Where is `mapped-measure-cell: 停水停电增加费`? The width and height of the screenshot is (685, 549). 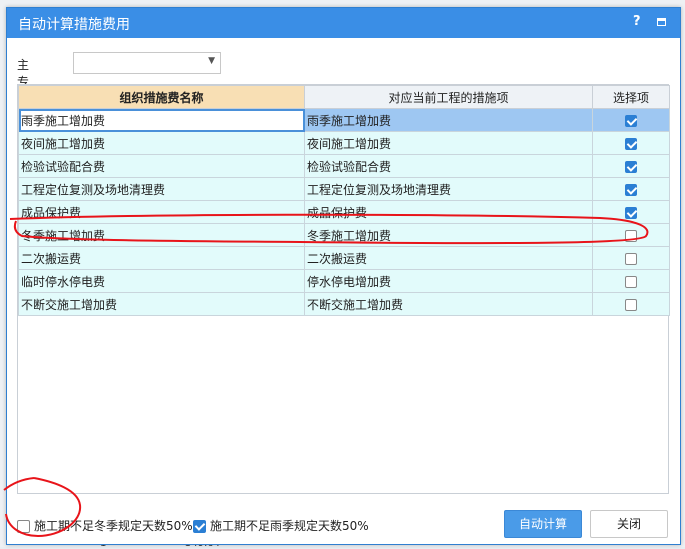
mapped-measure-cell: 停水停电增加费 is located at coordinates (448, 281).